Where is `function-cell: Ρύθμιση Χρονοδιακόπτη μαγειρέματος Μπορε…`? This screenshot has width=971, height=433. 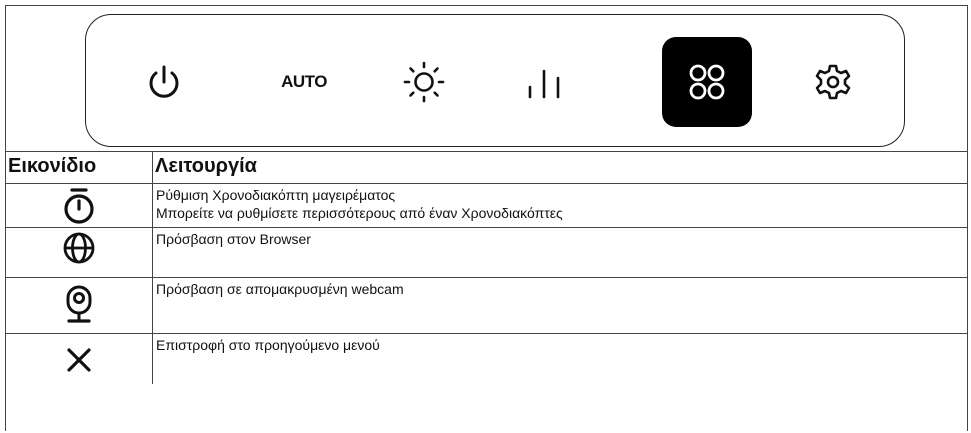
function-cell: Ρύθμιση Χρονοδιακόπτη μαγειρέματος Μπορε… is located at coordinates (560, 205).